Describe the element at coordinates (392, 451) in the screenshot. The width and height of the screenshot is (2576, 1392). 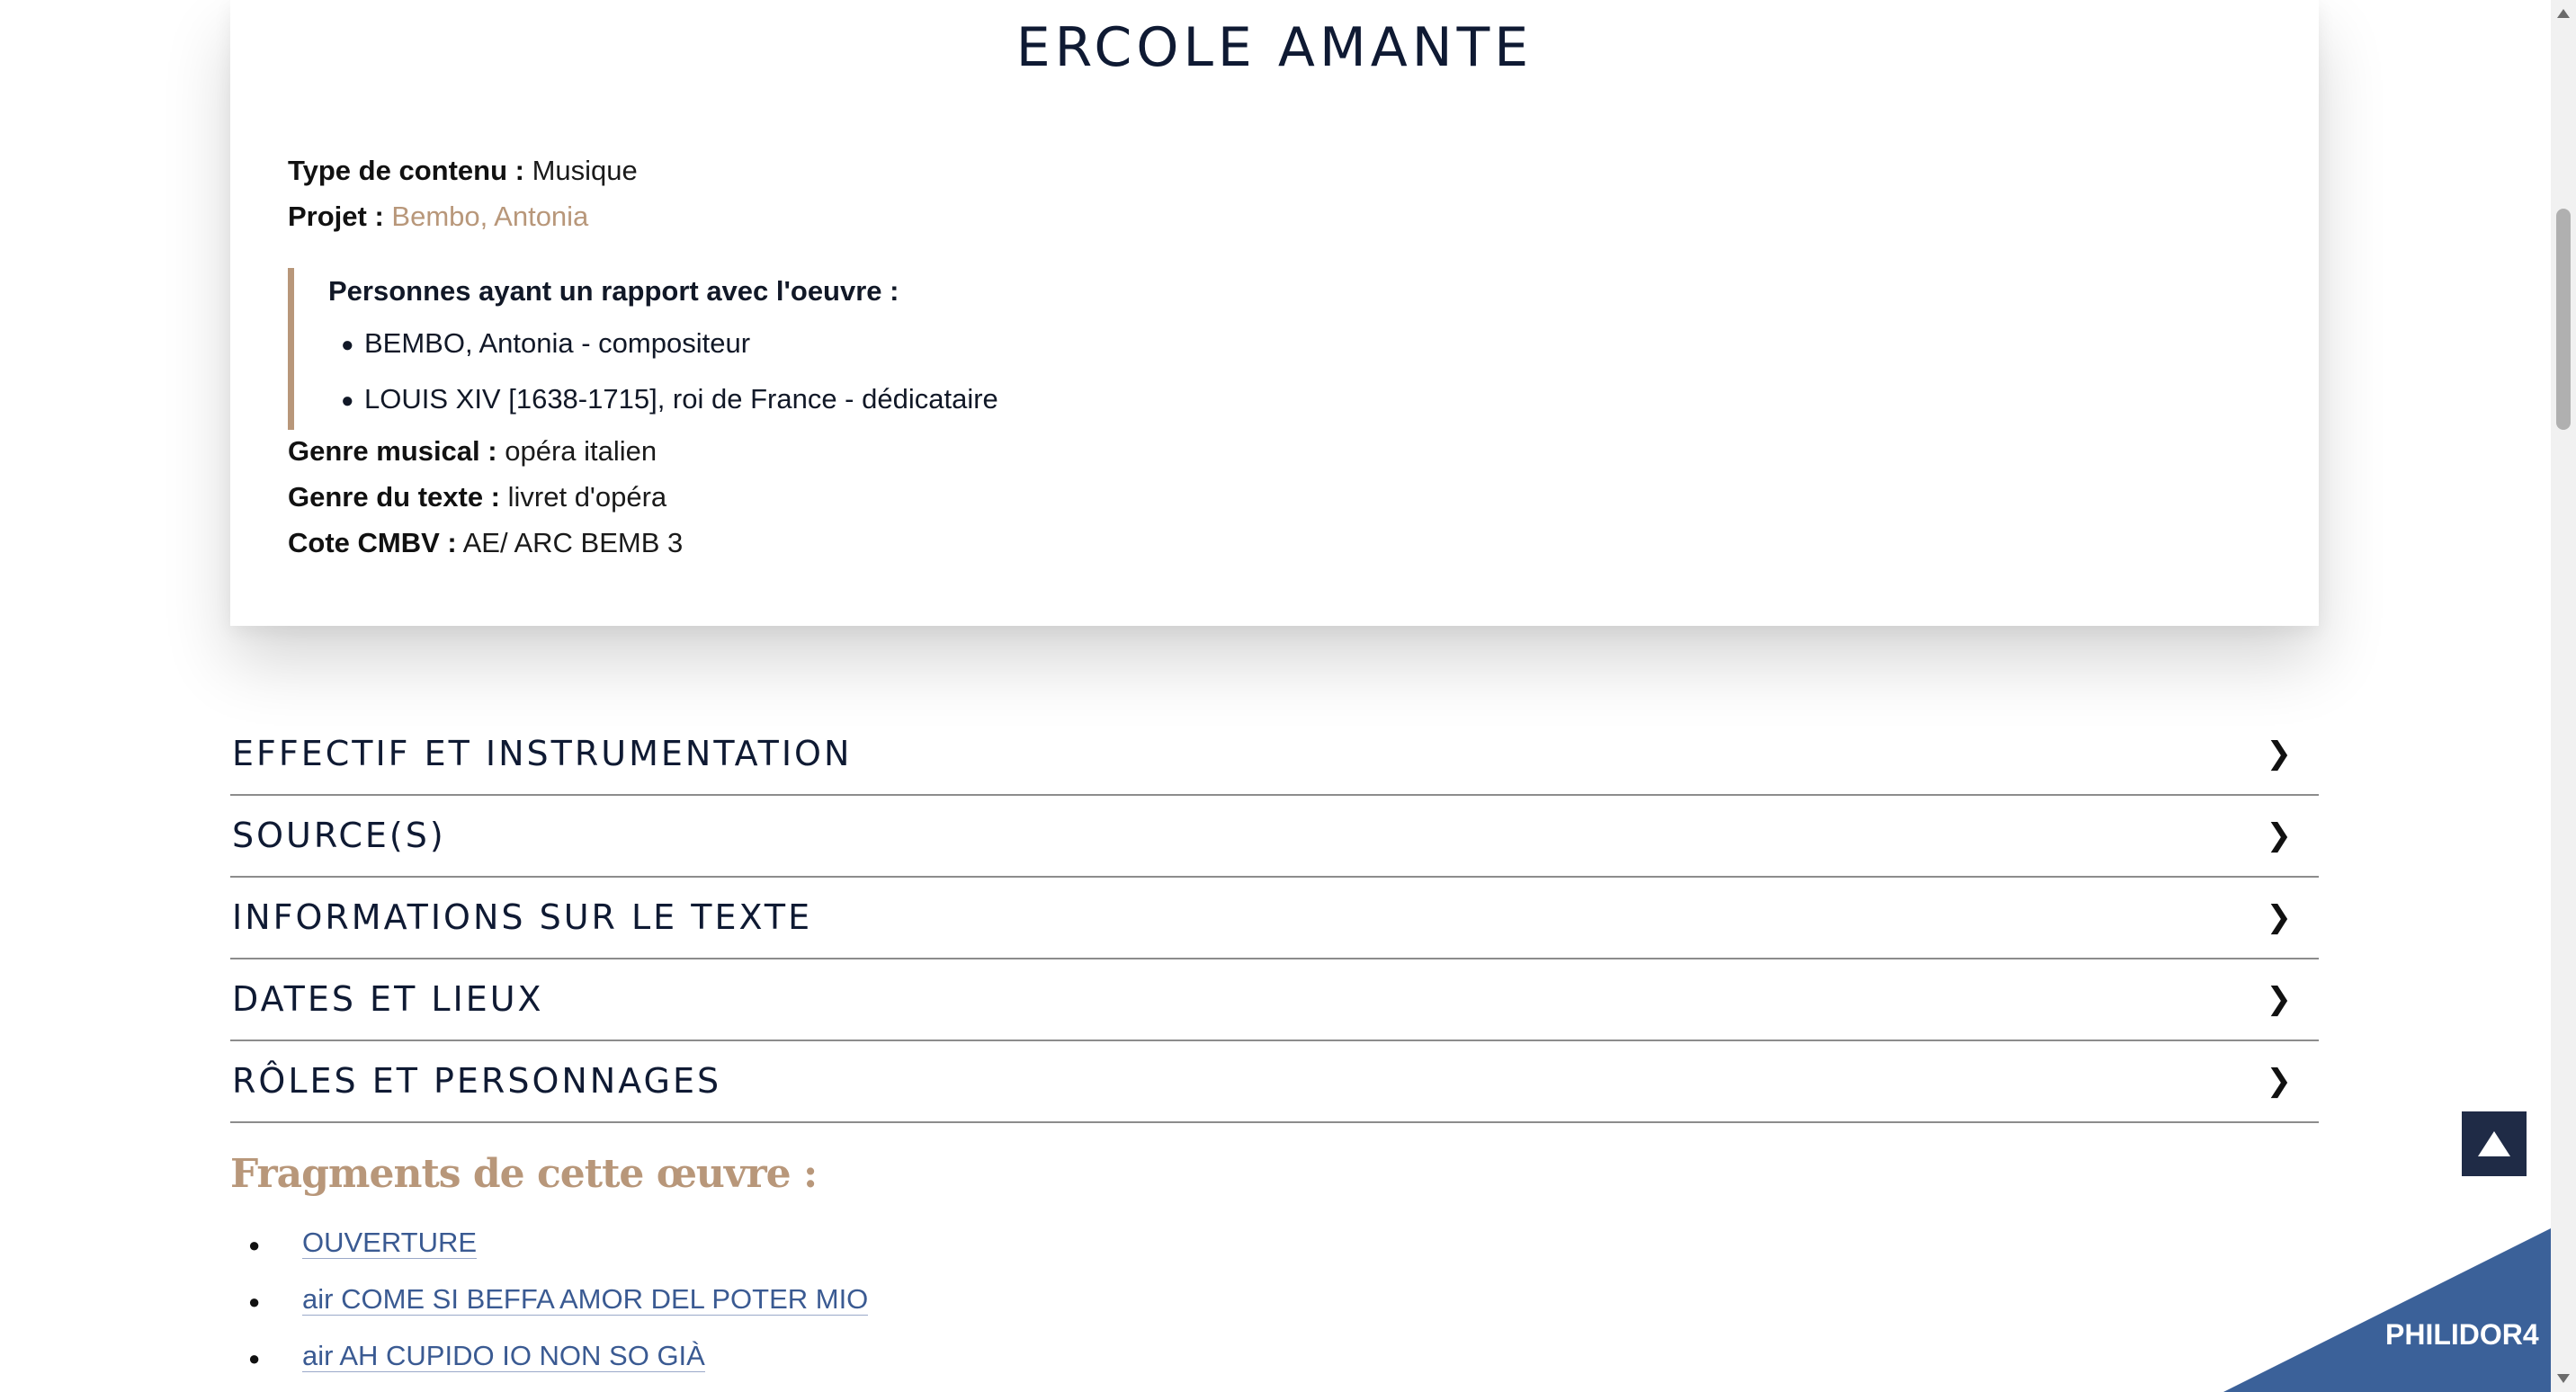
I see `genre-musical-label: Genre musical :` at that location.